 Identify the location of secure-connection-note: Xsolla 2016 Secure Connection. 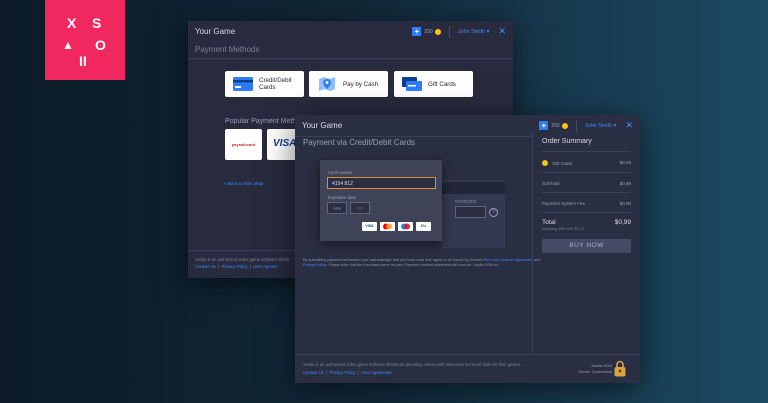
(595, 369).